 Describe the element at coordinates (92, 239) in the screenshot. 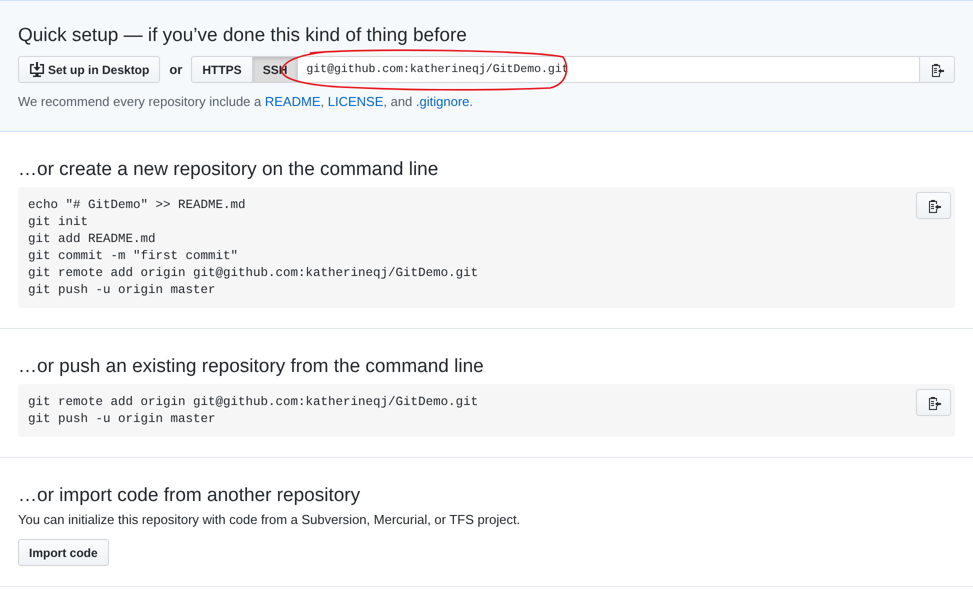

I see `code-line: git add README.md` at that location.